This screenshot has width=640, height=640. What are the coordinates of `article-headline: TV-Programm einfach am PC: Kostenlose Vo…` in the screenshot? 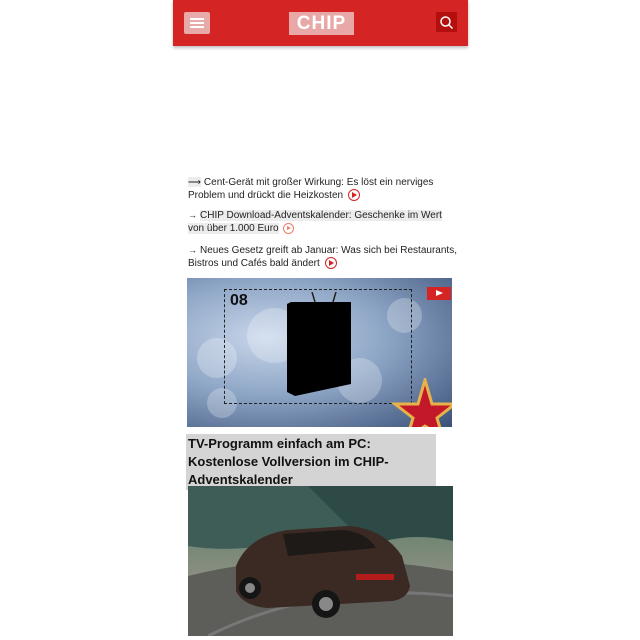 It's located at (311, 462).